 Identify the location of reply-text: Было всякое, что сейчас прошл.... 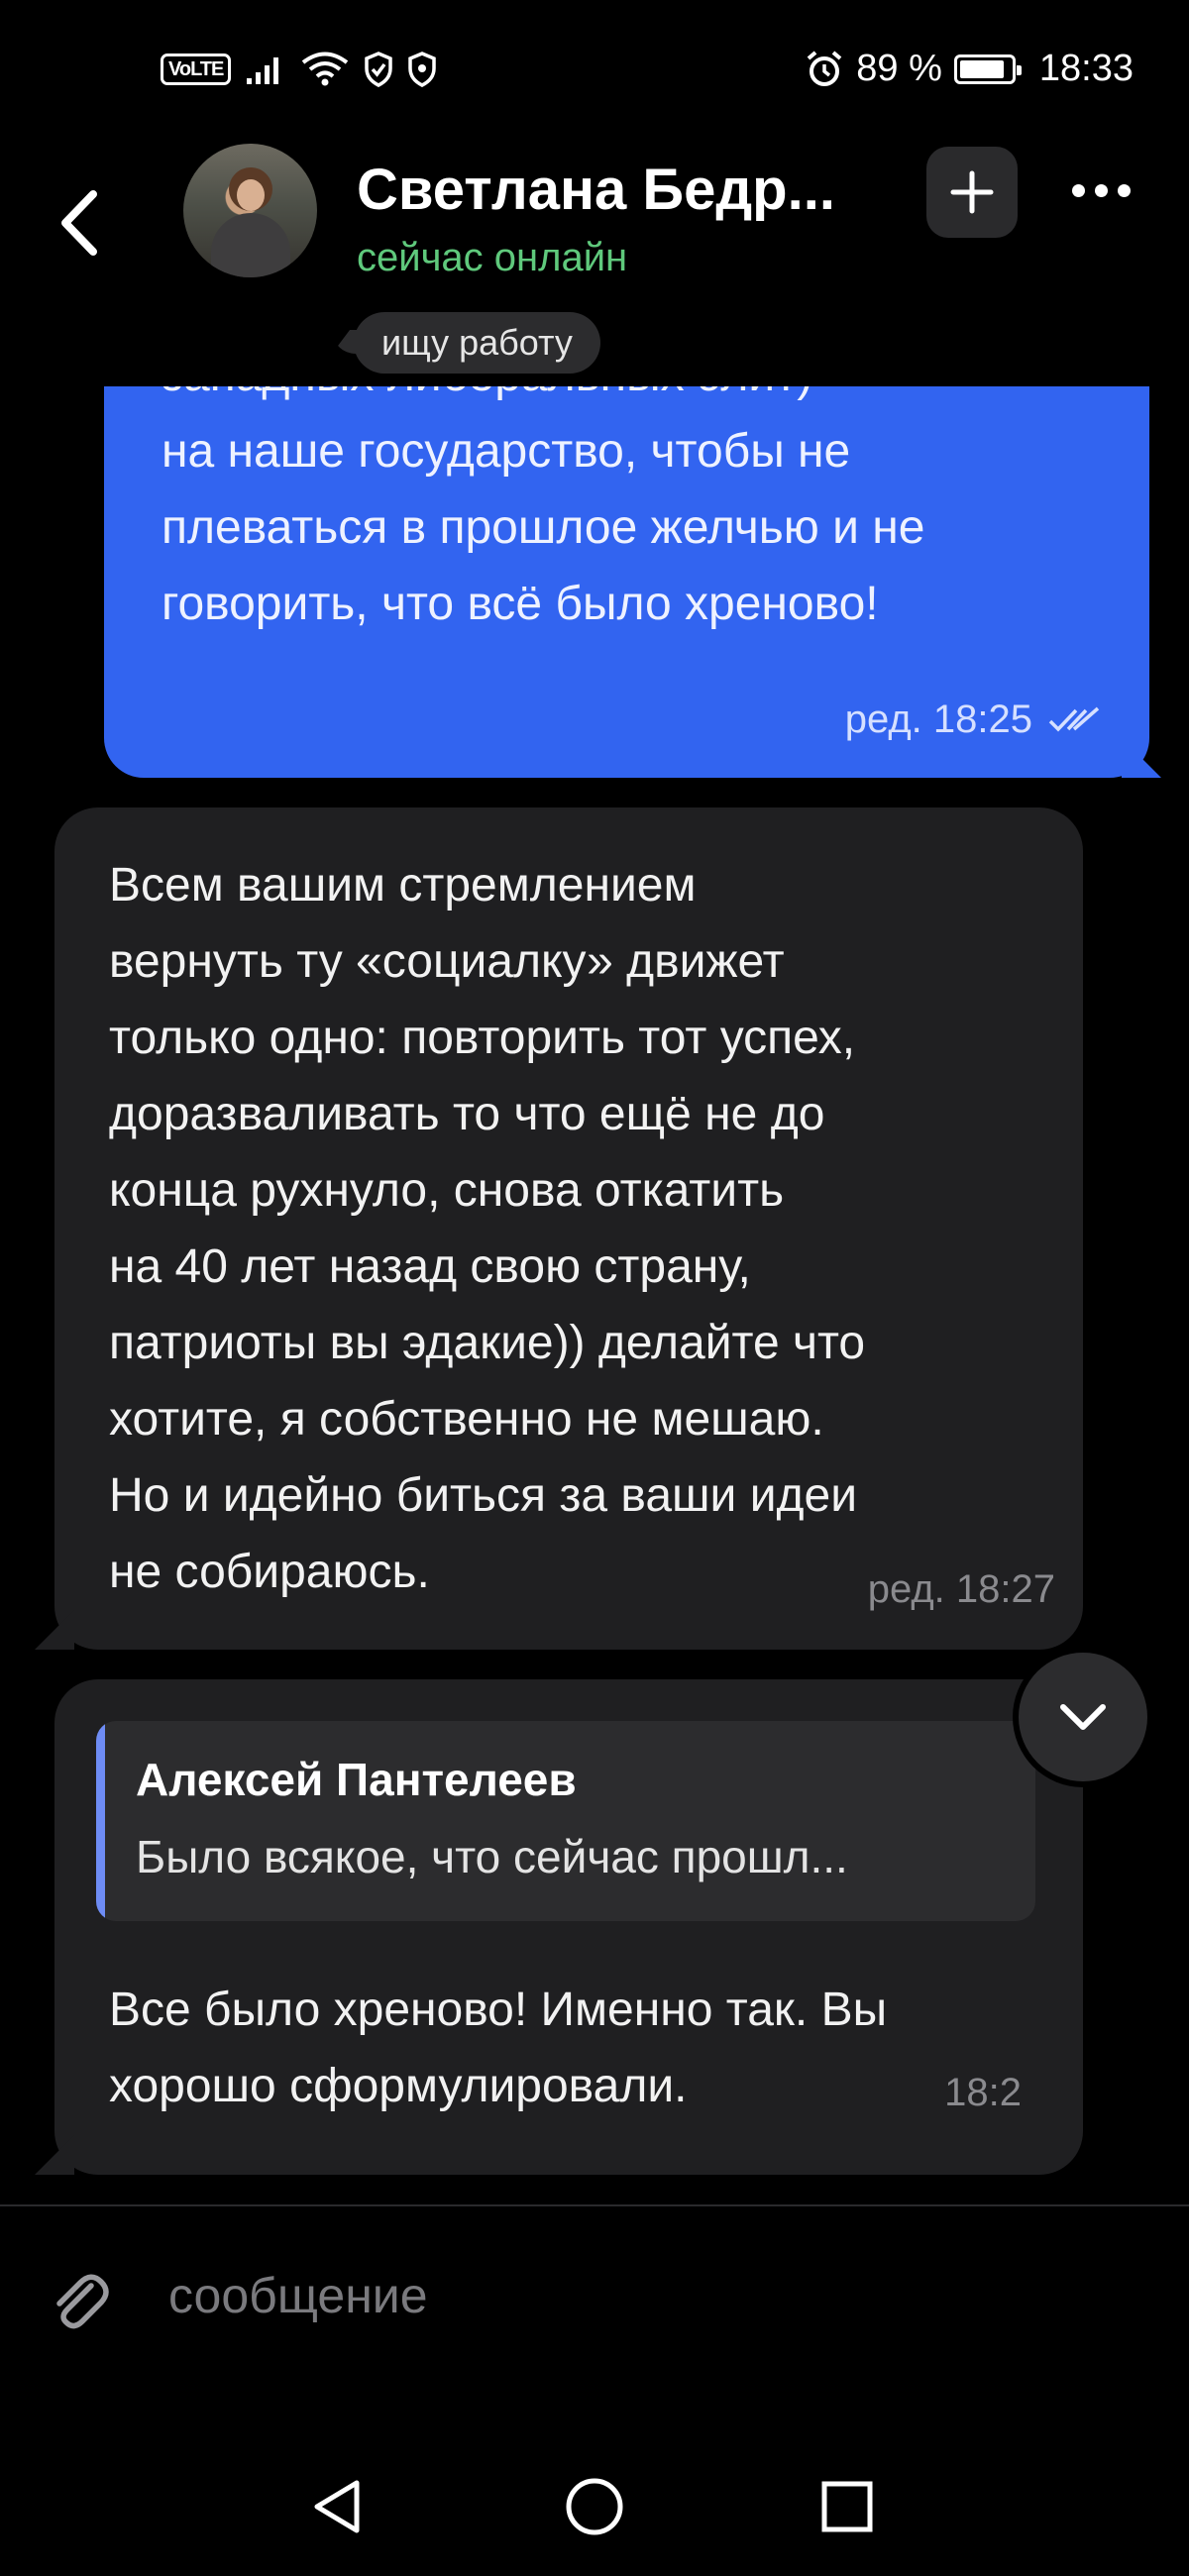
(492, 1856).